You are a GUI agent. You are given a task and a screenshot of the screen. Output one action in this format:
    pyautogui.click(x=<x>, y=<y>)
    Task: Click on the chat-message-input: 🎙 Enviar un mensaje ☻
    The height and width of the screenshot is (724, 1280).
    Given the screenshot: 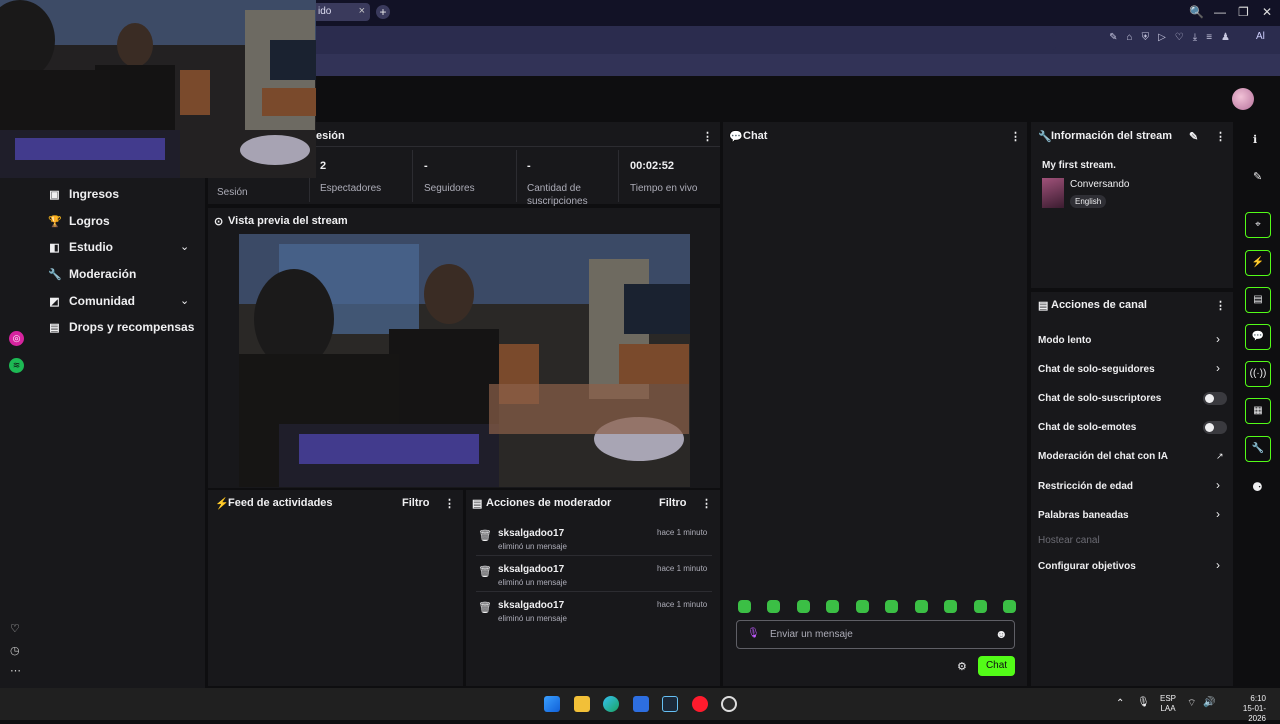 What is the action you would take?
    pyautogui.click(x=875, y=634)
    